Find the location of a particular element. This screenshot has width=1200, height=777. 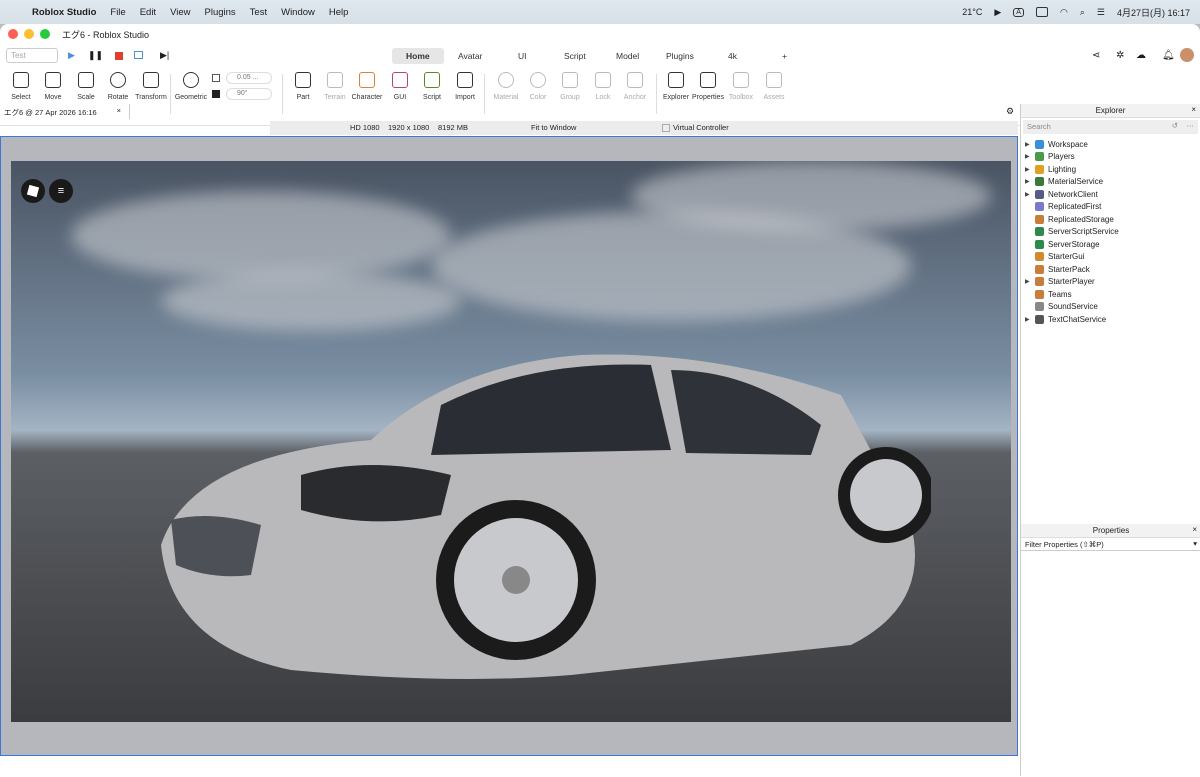

virtual-controller-checkbox is located at coordinates (666, 128).